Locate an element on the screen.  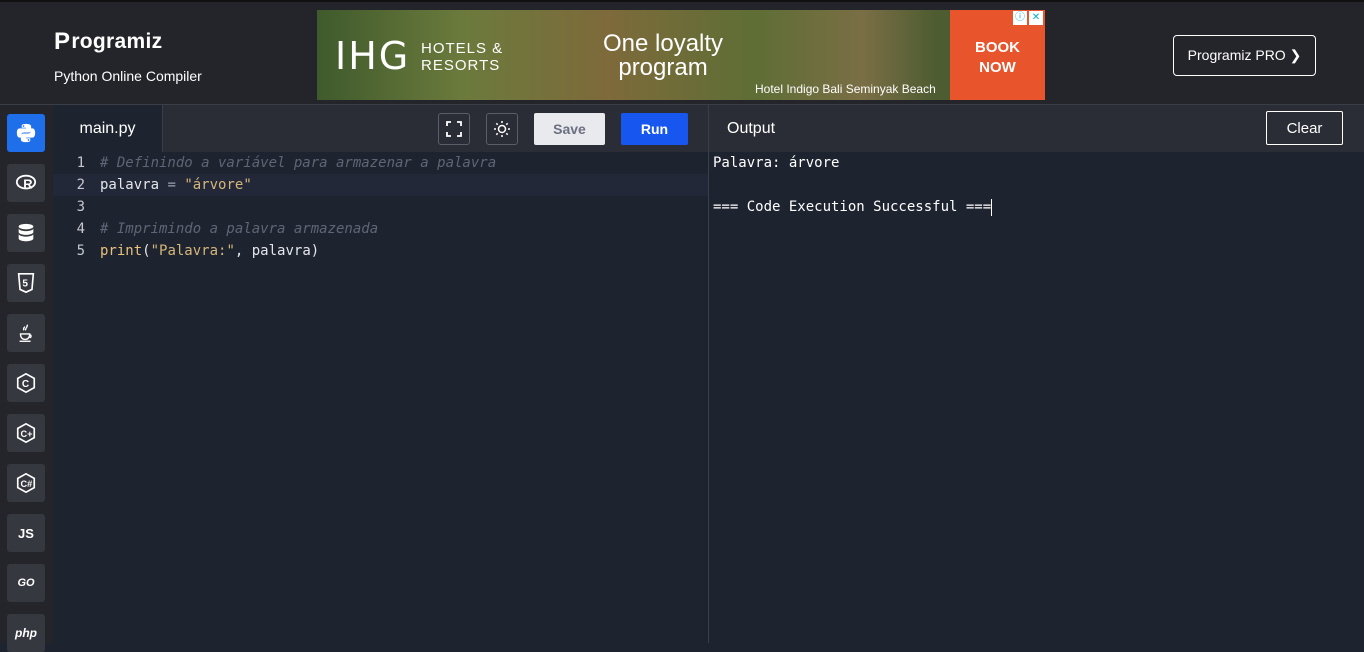
ad-close-icon: ✕ is located at coordinates (1036, 18).